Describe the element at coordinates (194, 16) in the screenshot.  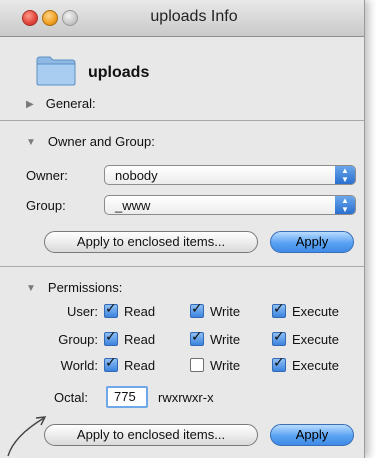
I see `window-title: uploads Info` at that location.